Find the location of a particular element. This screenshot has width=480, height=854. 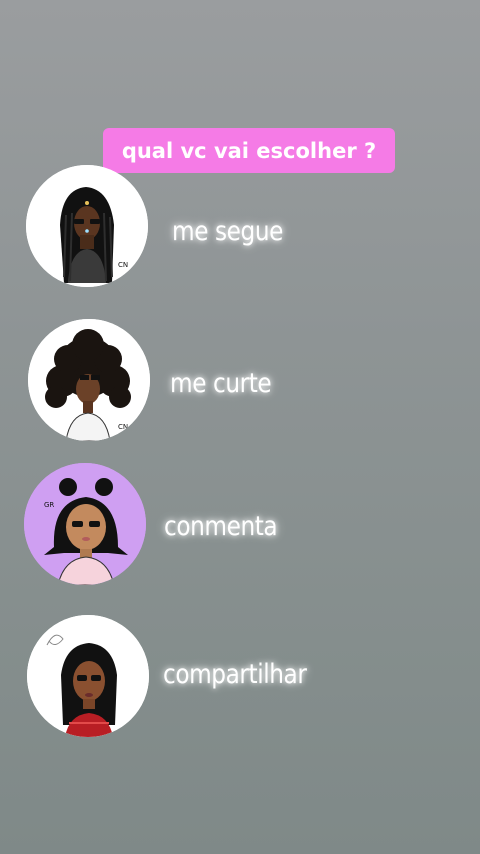

avatar-curly: CN is located at coordinates (89, 380).